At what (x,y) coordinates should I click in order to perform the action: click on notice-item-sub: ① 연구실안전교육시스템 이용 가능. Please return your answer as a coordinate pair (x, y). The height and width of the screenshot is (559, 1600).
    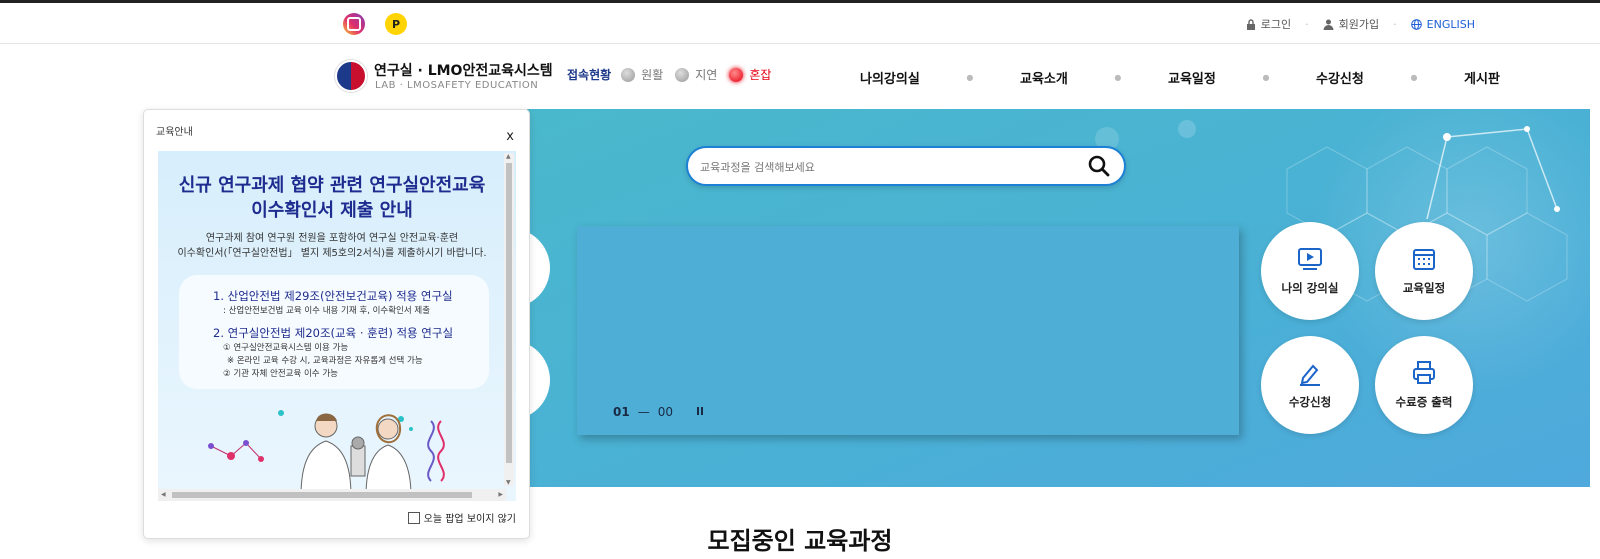
    Looking at the image, I should click on (286, 348).